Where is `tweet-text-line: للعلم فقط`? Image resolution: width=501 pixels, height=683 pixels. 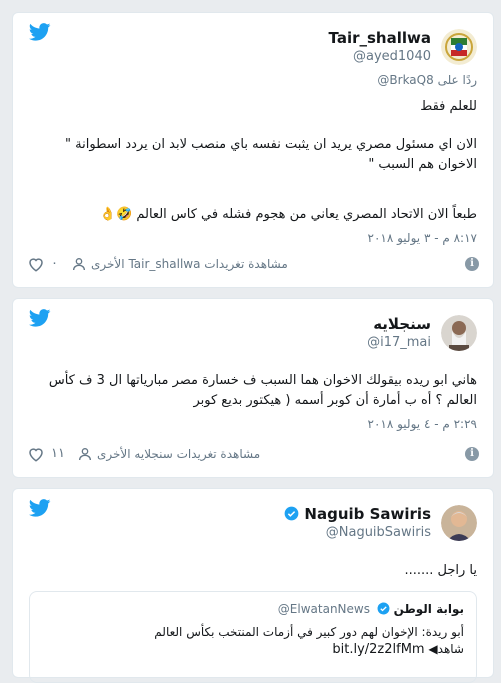 tweet-text-line: للعلم فقط is located at coordinates (448, 106).